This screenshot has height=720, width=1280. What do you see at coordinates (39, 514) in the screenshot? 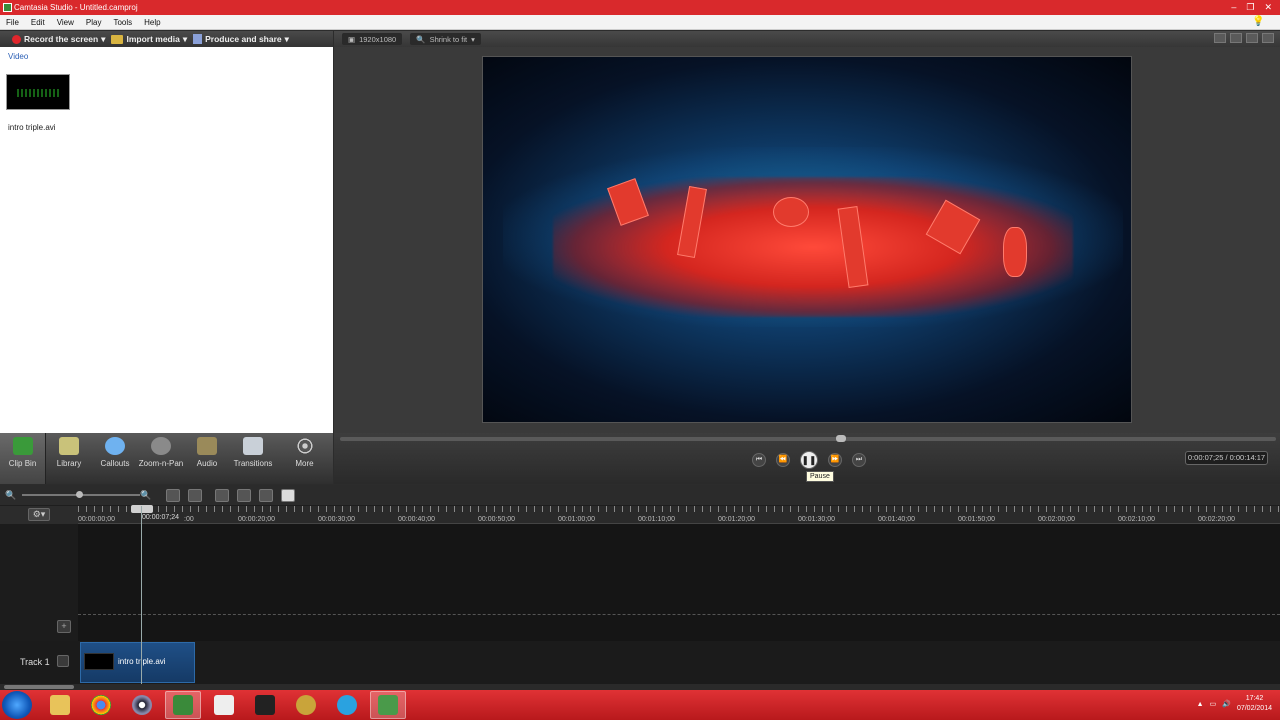
I see `gear-icon: ⚙▾` at bounding box center [39, 514].